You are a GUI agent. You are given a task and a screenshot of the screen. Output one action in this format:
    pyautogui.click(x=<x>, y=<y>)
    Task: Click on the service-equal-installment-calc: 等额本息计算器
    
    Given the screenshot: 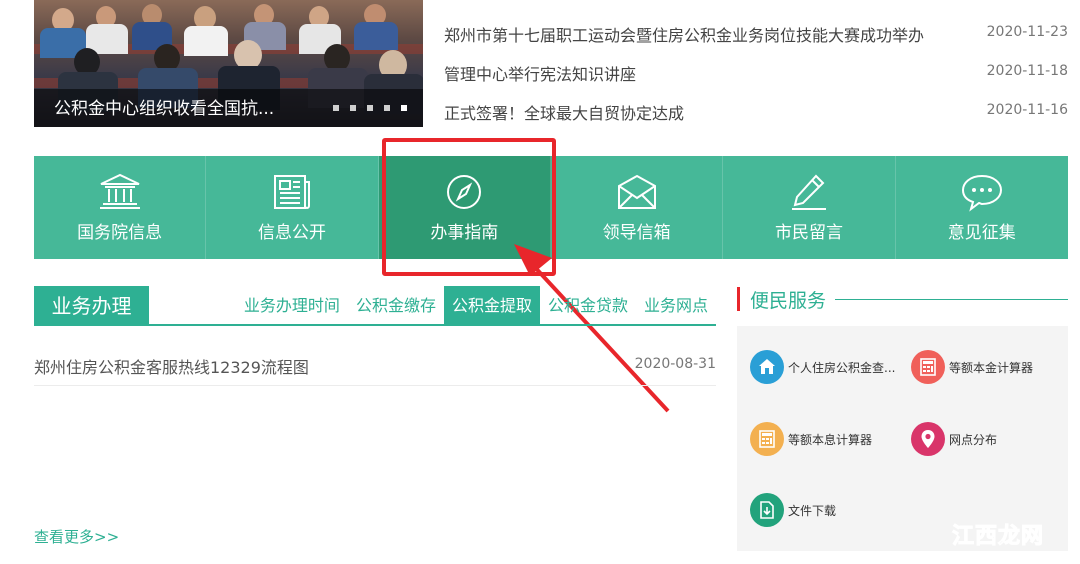 What is the action you would take?
    pyautogui.click(x=811, y=439)
    